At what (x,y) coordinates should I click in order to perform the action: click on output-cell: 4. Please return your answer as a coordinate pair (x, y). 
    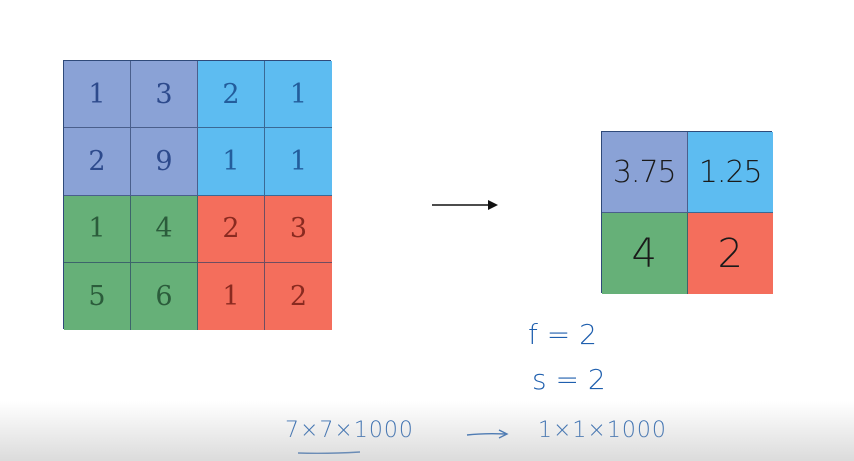
    Looking at the image, I should click on (645, 253).